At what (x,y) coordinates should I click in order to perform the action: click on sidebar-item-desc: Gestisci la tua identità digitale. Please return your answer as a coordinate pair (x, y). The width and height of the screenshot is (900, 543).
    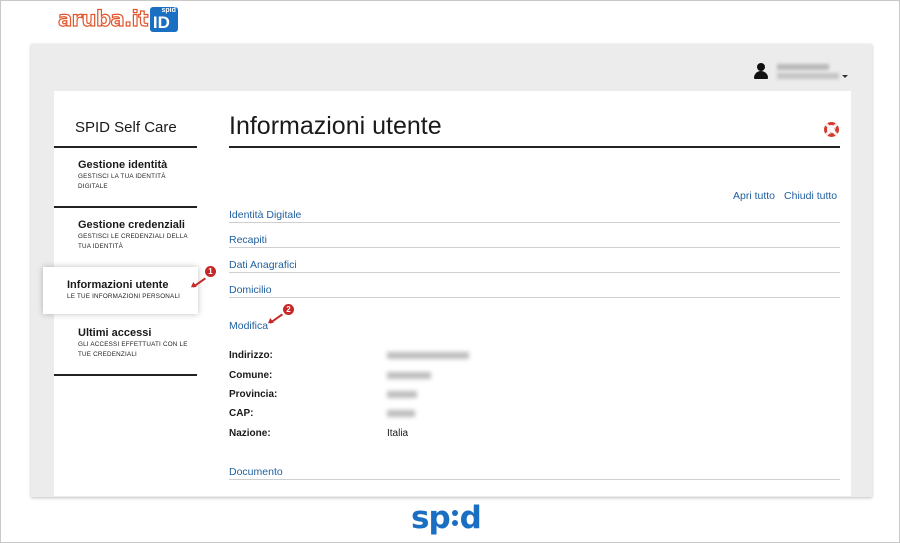
    Looking at the image, I should click on (122, 181).